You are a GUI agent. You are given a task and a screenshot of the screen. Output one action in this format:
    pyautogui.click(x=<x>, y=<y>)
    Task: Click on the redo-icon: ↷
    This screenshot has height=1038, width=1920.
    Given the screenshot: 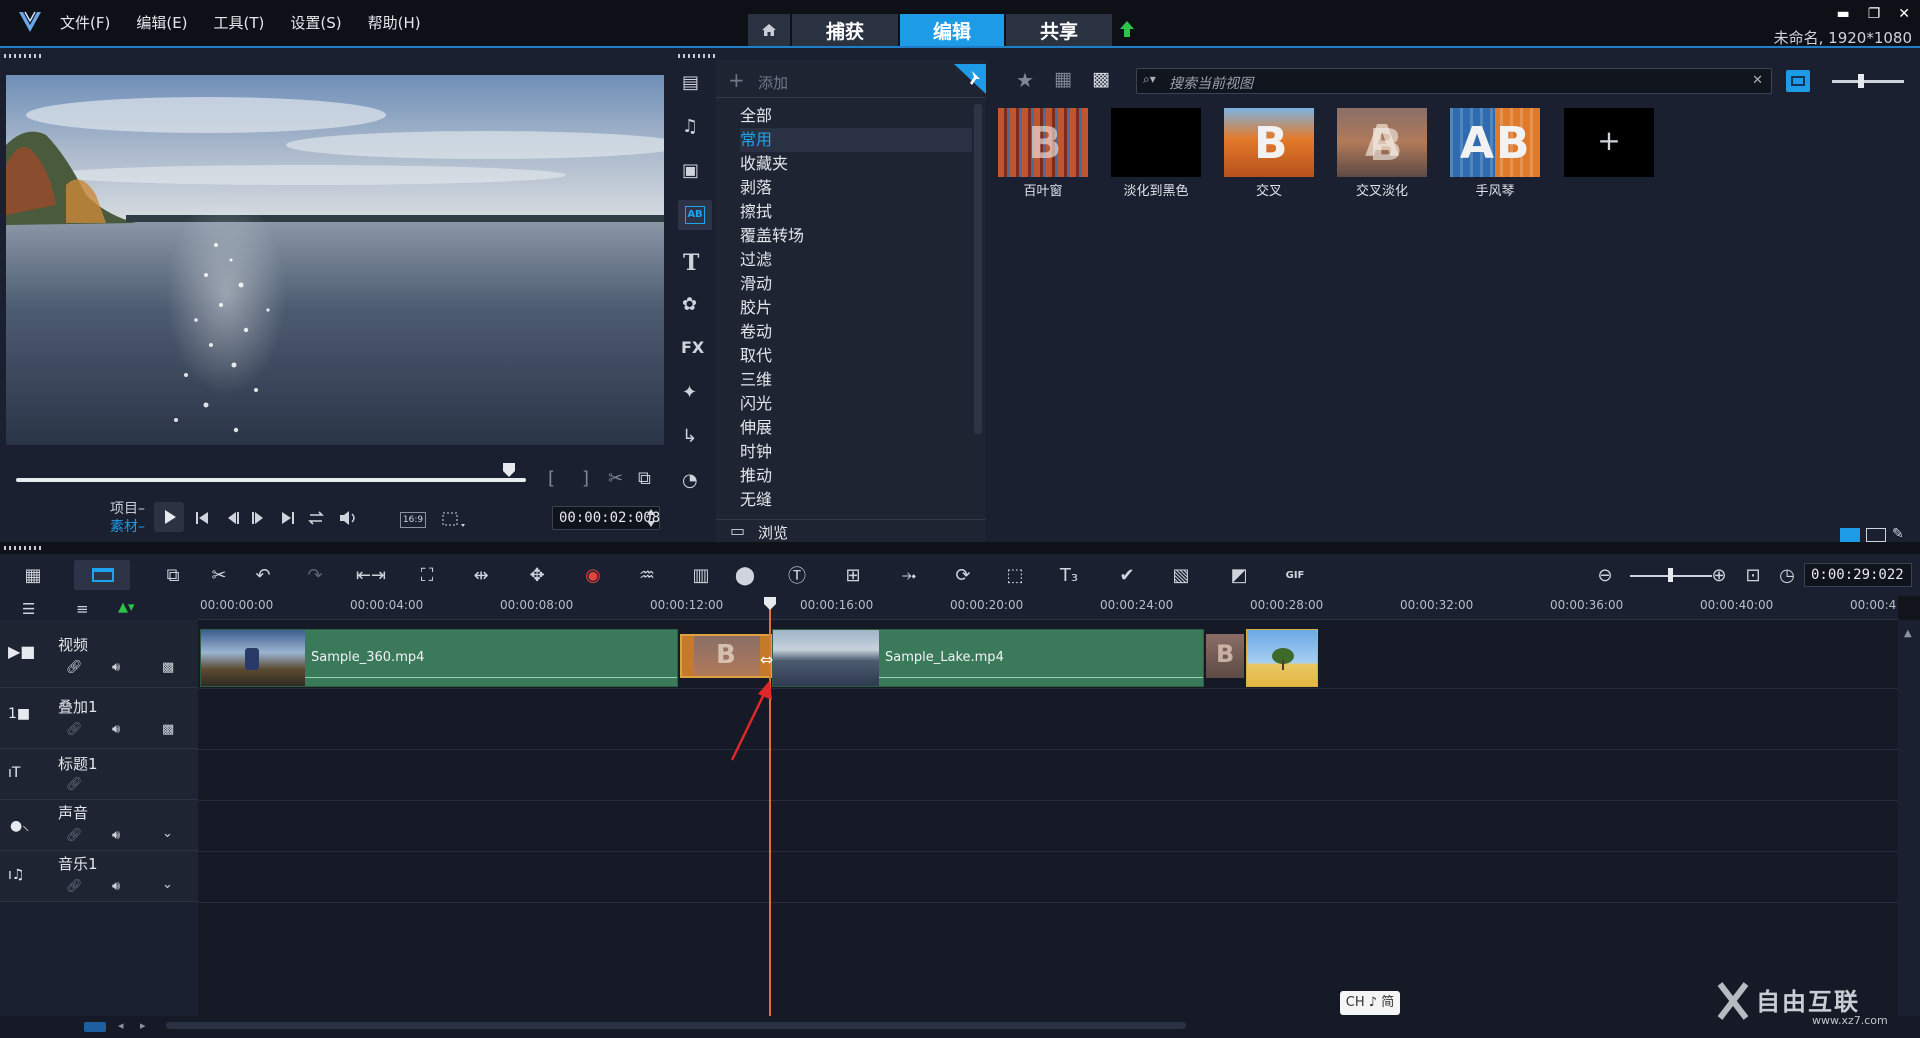 What is the action you would take?
    pyautogui.click(x=315, y=575)
    